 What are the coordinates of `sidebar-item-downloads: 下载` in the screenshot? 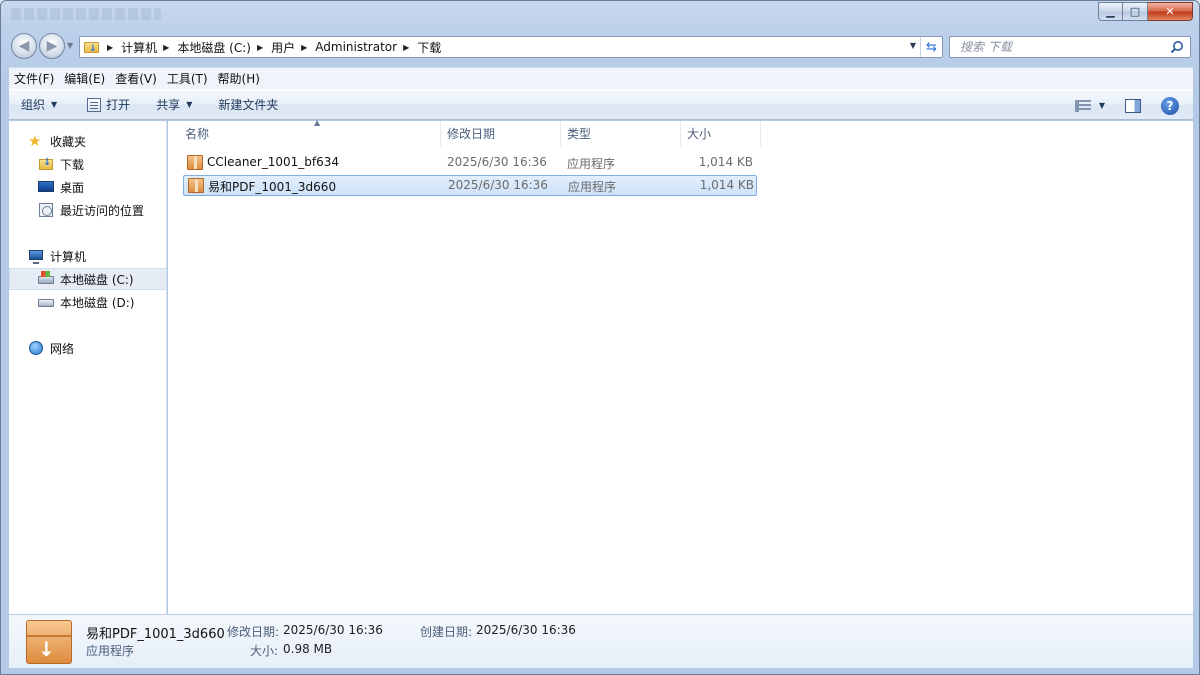 It's located at (88, 164).